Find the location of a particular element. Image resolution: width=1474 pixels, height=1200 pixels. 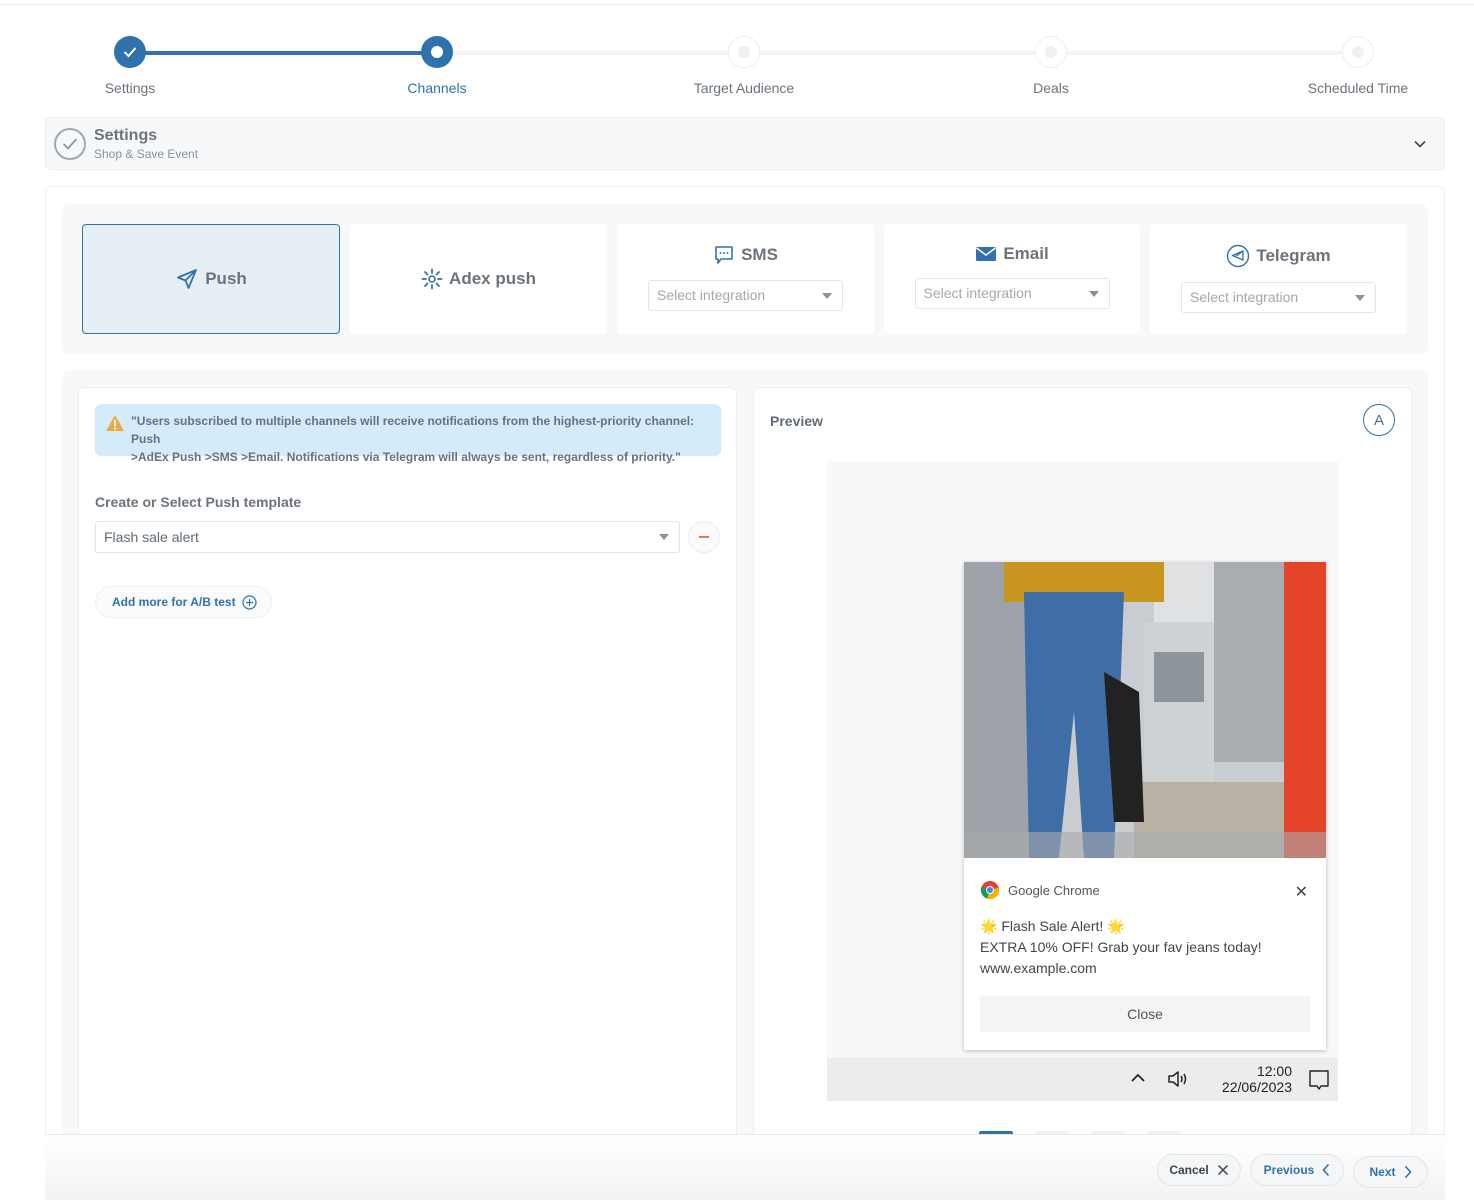

chevron-right-icon is located at coordinates (1408, 1172).